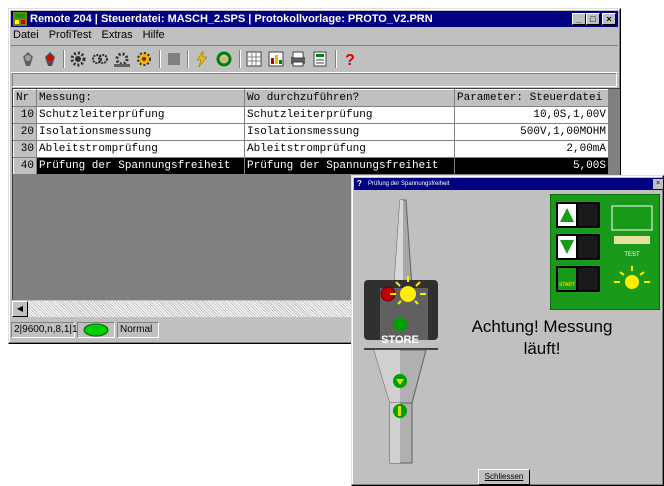  I want to click on probe-grey-icon, so click(28, 59).